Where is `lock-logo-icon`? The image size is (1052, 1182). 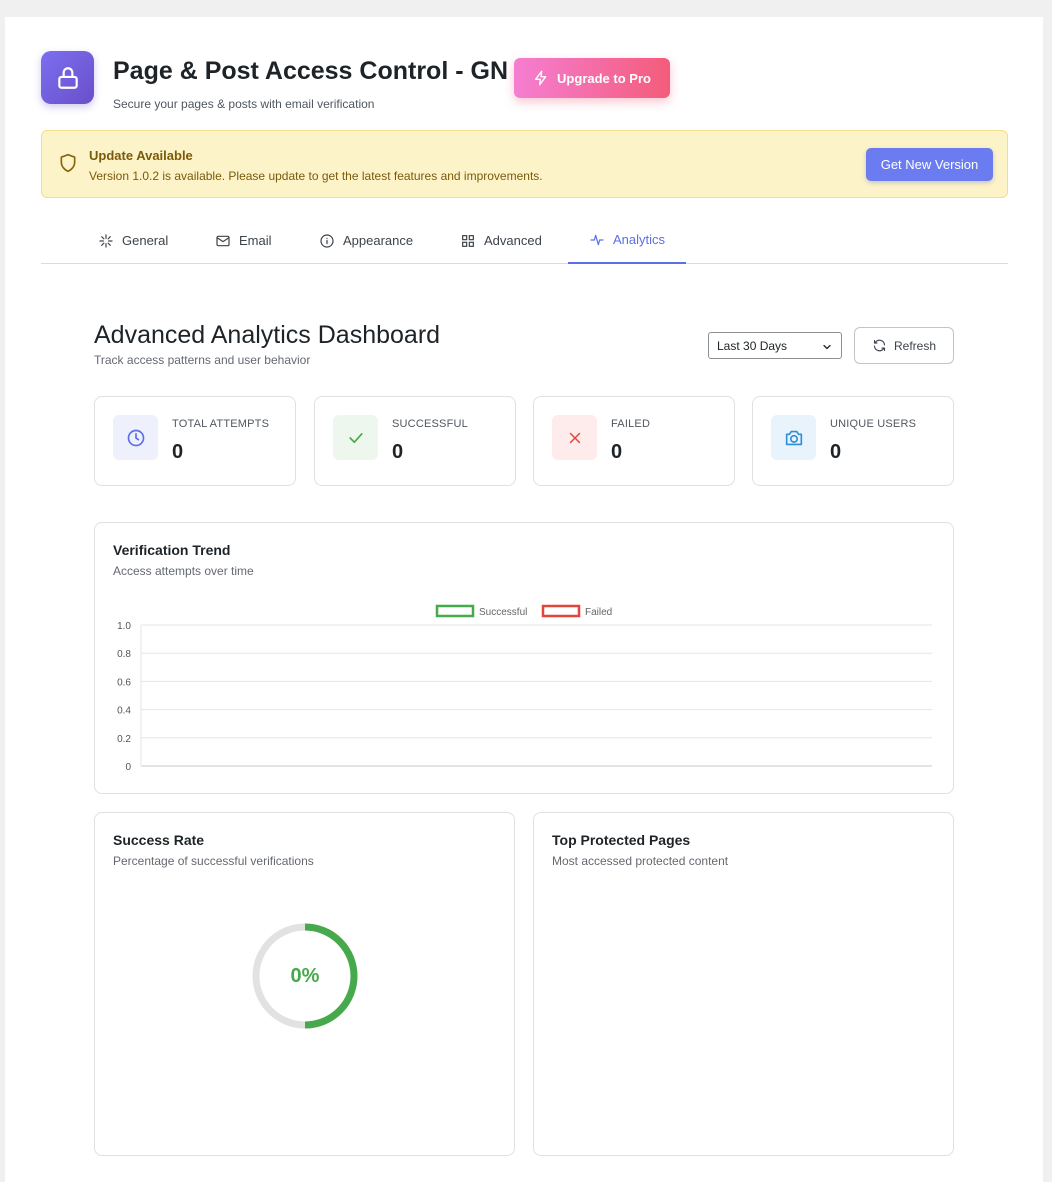
lock-logo-icon is located at coordinates (67, 77).